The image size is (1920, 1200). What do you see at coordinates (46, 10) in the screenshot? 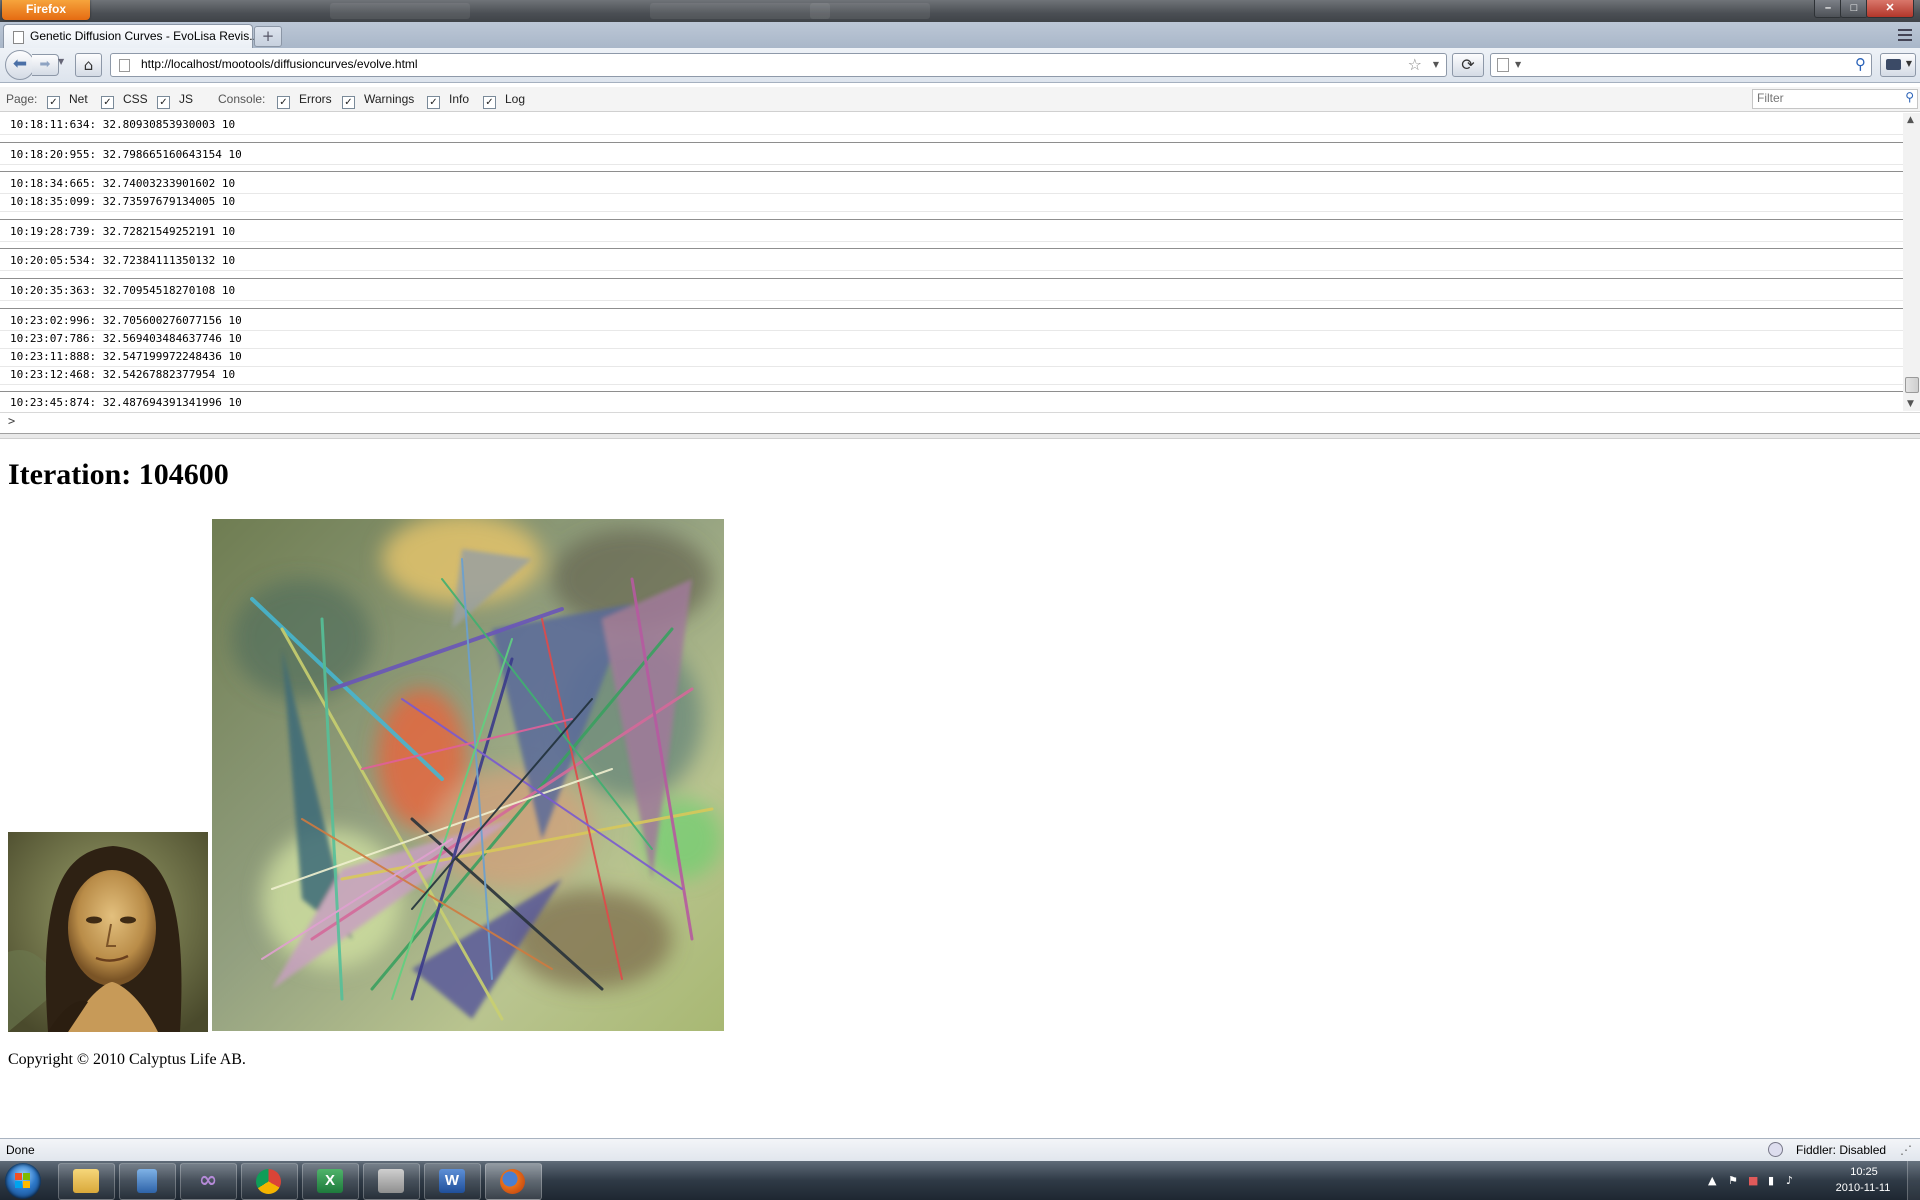
I see `firefox-menu-button: Firefox` at bounding box center [46, 10].